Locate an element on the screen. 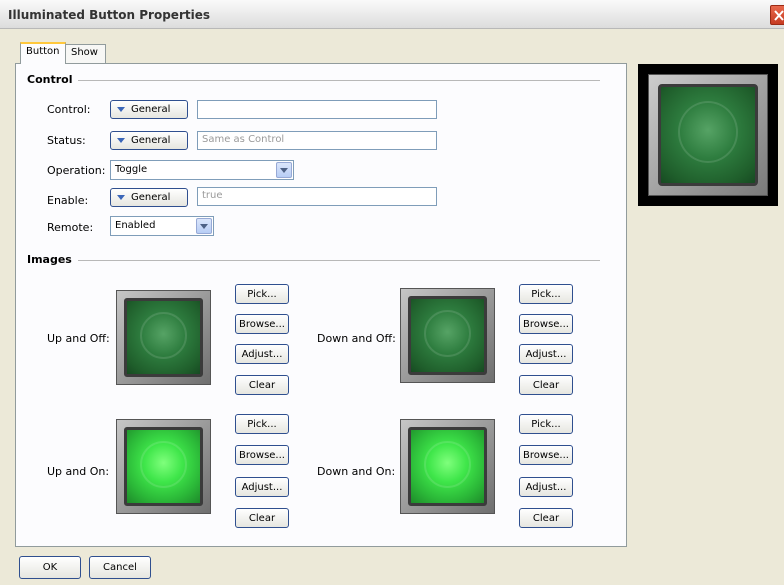  control-section-title: Control is located at coordinates (50, 79).